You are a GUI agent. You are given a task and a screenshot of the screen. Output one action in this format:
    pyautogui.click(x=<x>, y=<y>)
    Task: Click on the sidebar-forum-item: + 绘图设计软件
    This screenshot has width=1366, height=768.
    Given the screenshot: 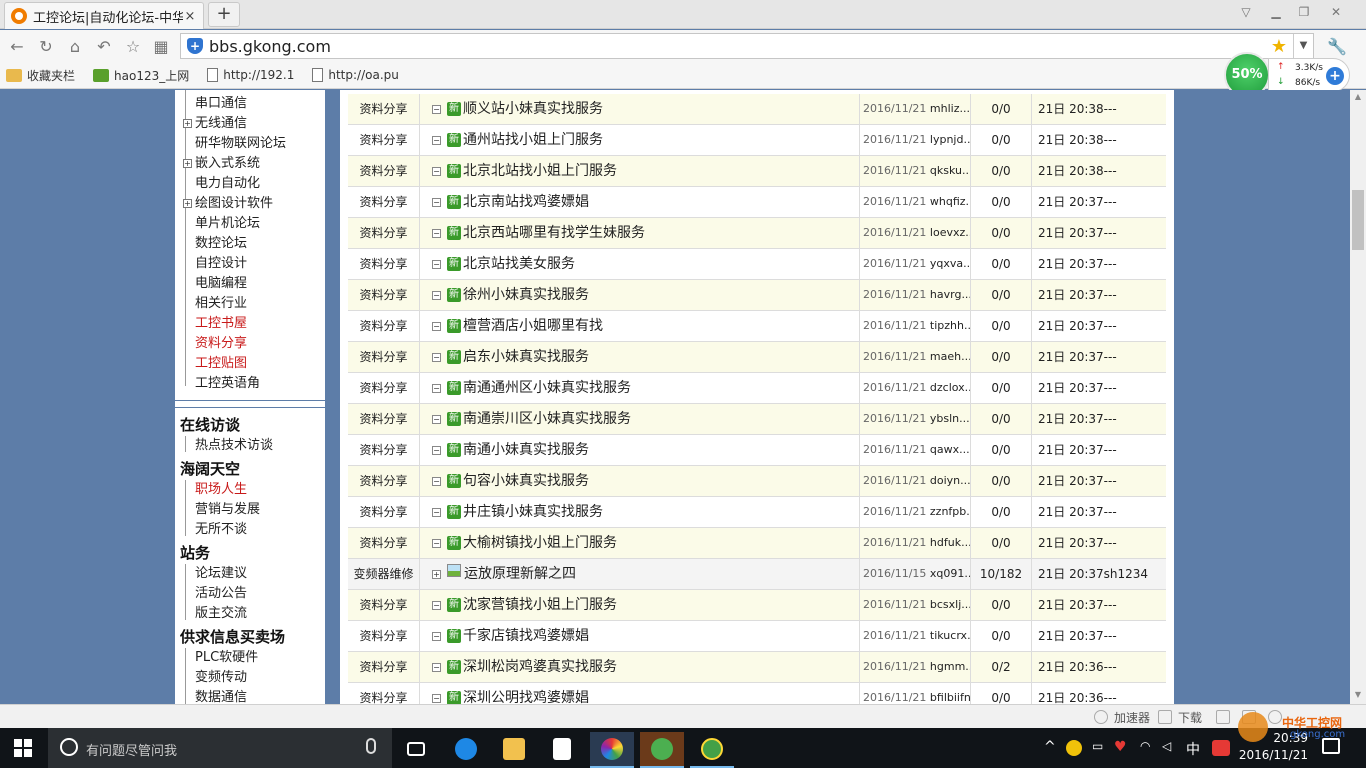 What is the action you would take?
    pyautogui.click(x=228, y=204)
    